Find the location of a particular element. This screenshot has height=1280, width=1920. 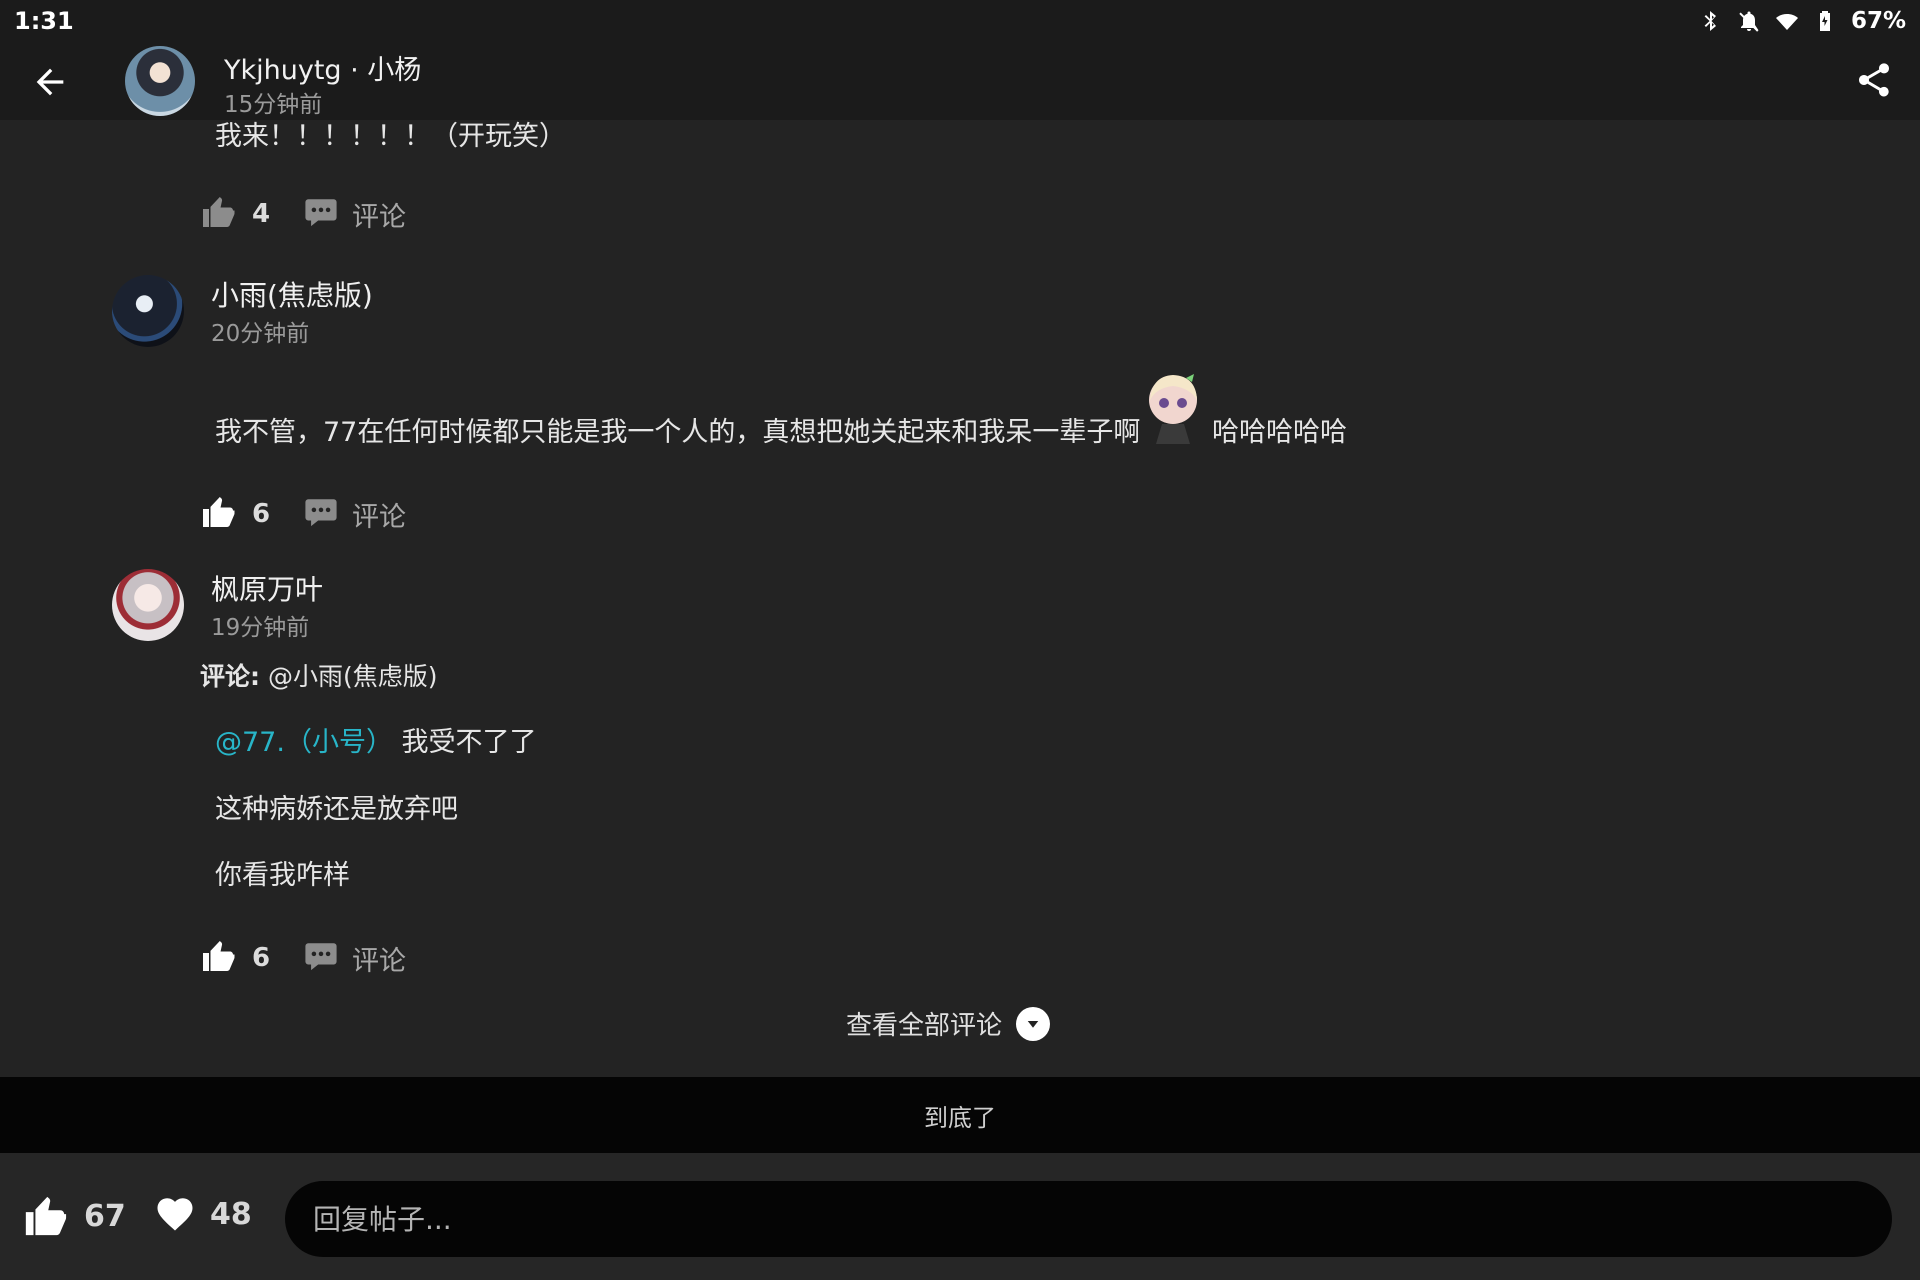

comment-text: 我来！！！！！！（开玩笑） is located at coordinates (390, 136).